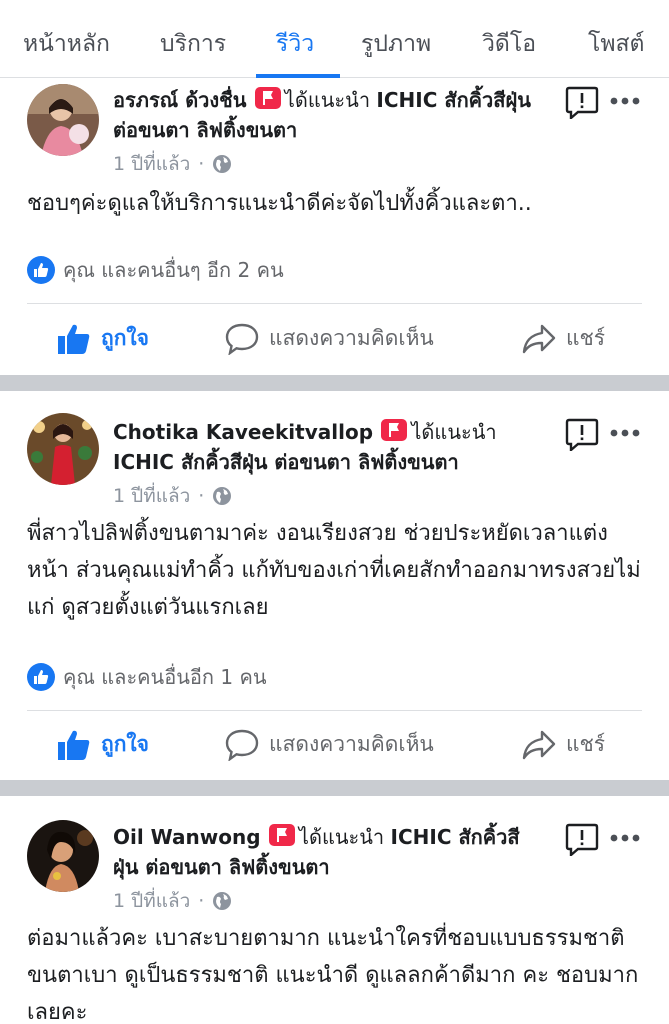  I want to click on tab-reviews: รีวิว, so click(295, 44).